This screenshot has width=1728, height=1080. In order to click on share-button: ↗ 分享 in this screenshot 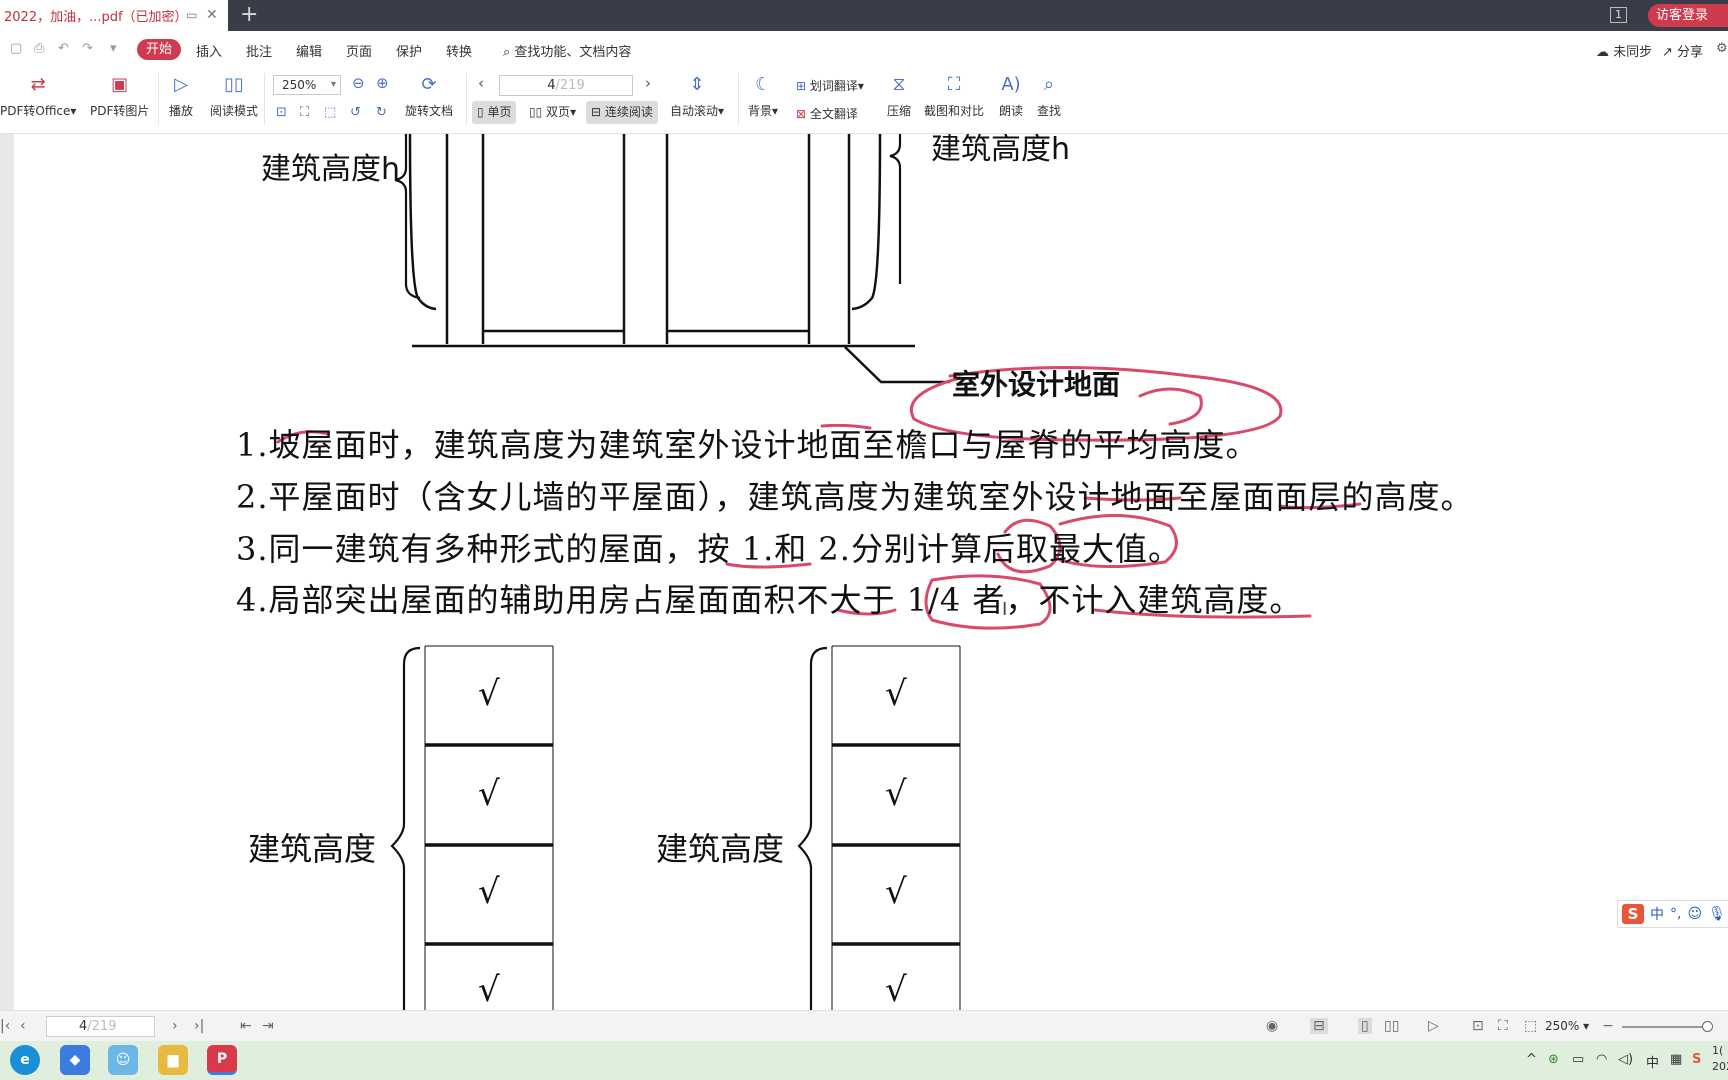, I will do `click(1682, 50)`.